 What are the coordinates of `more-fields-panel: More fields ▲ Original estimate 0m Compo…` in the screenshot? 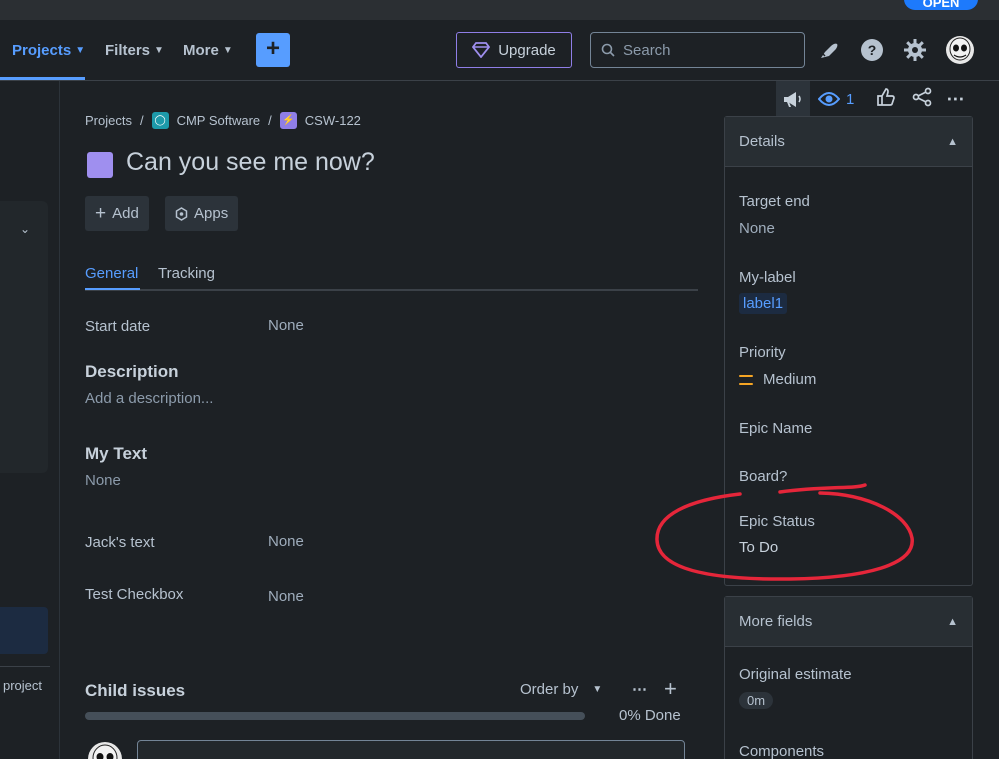 It's located at (848, 677).